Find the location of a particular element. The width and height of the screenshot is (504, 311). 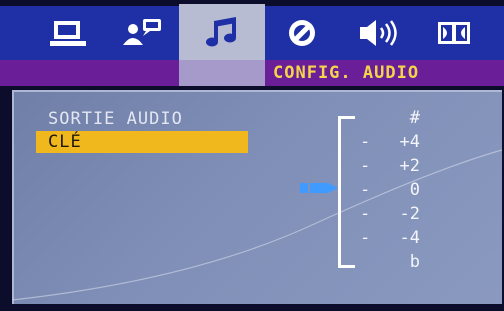

key-level-minus4: - -4 is located at coordinates (390, 239).